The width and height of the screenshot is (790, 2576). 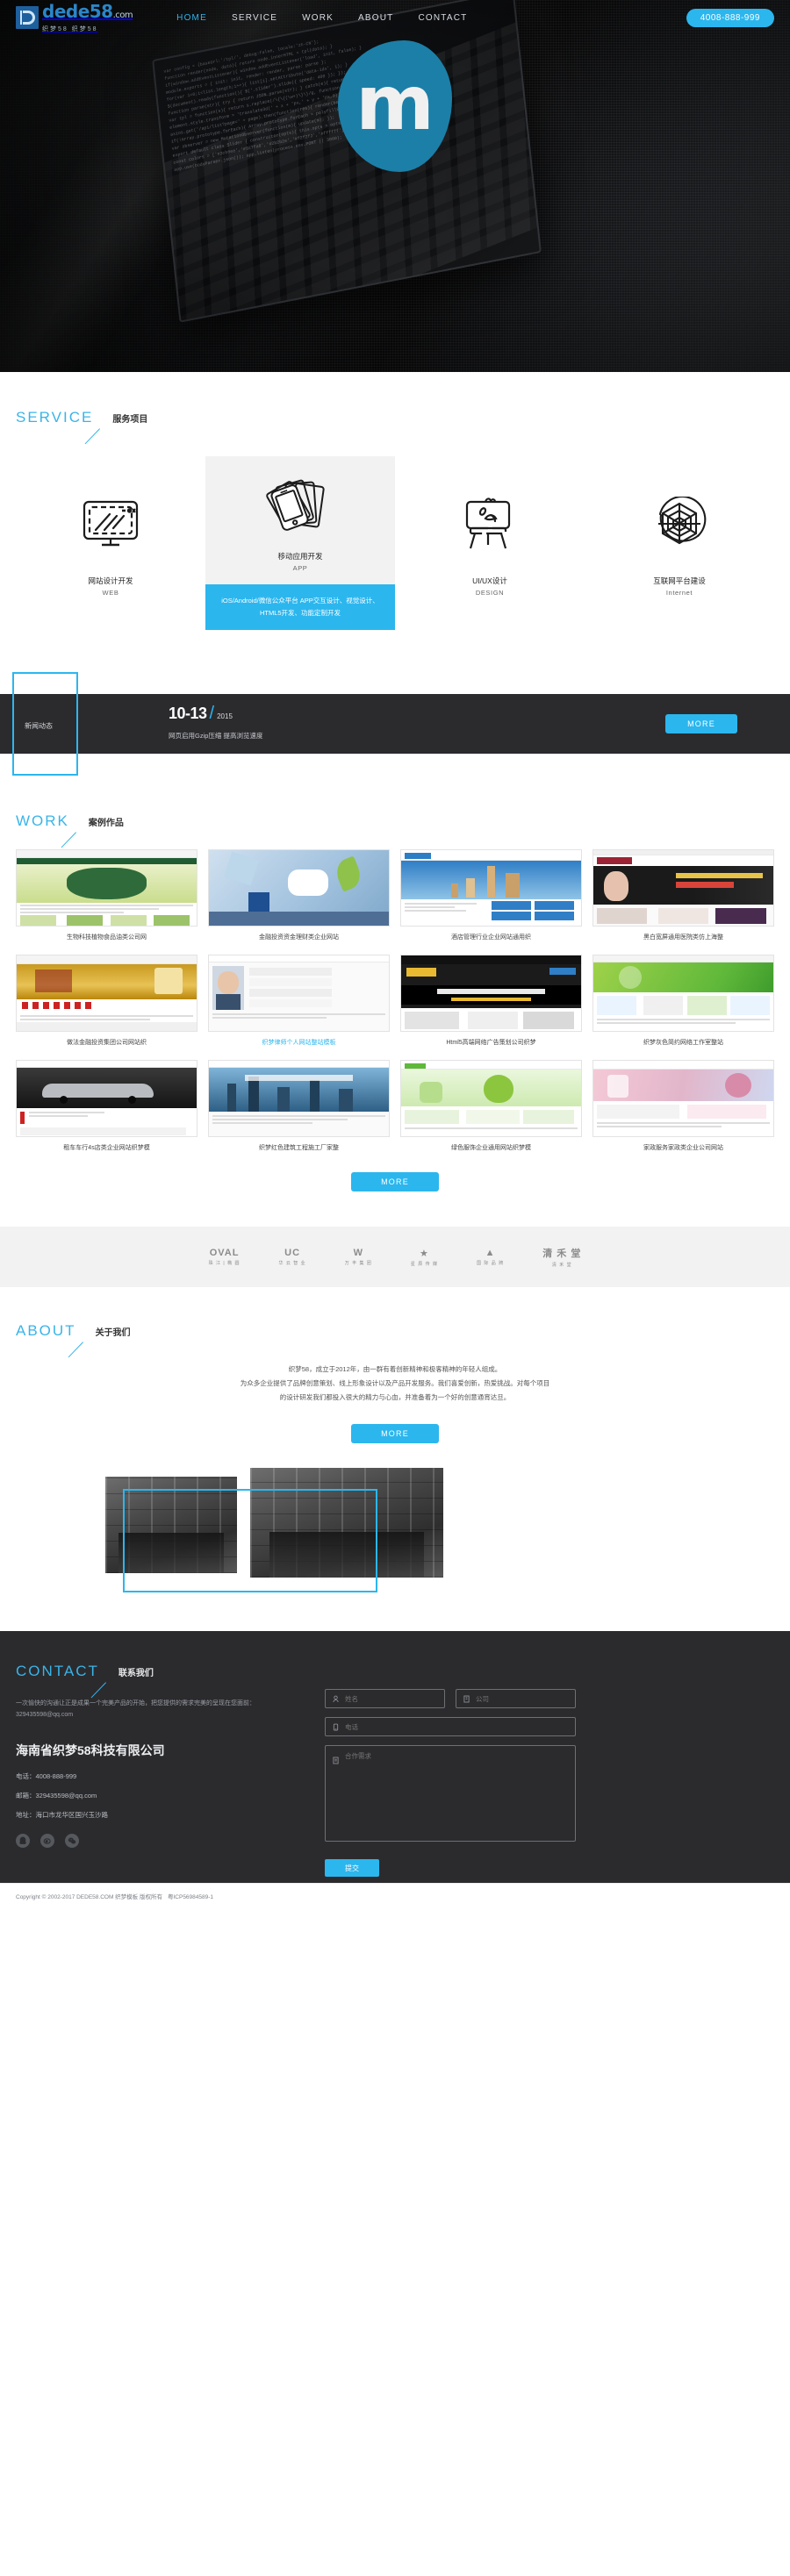 What do you see at coordinates (358, 1257) in the screenshot?
I see `partner-logo: W 万 丰 集 团` at bounding box center [358, 1257].